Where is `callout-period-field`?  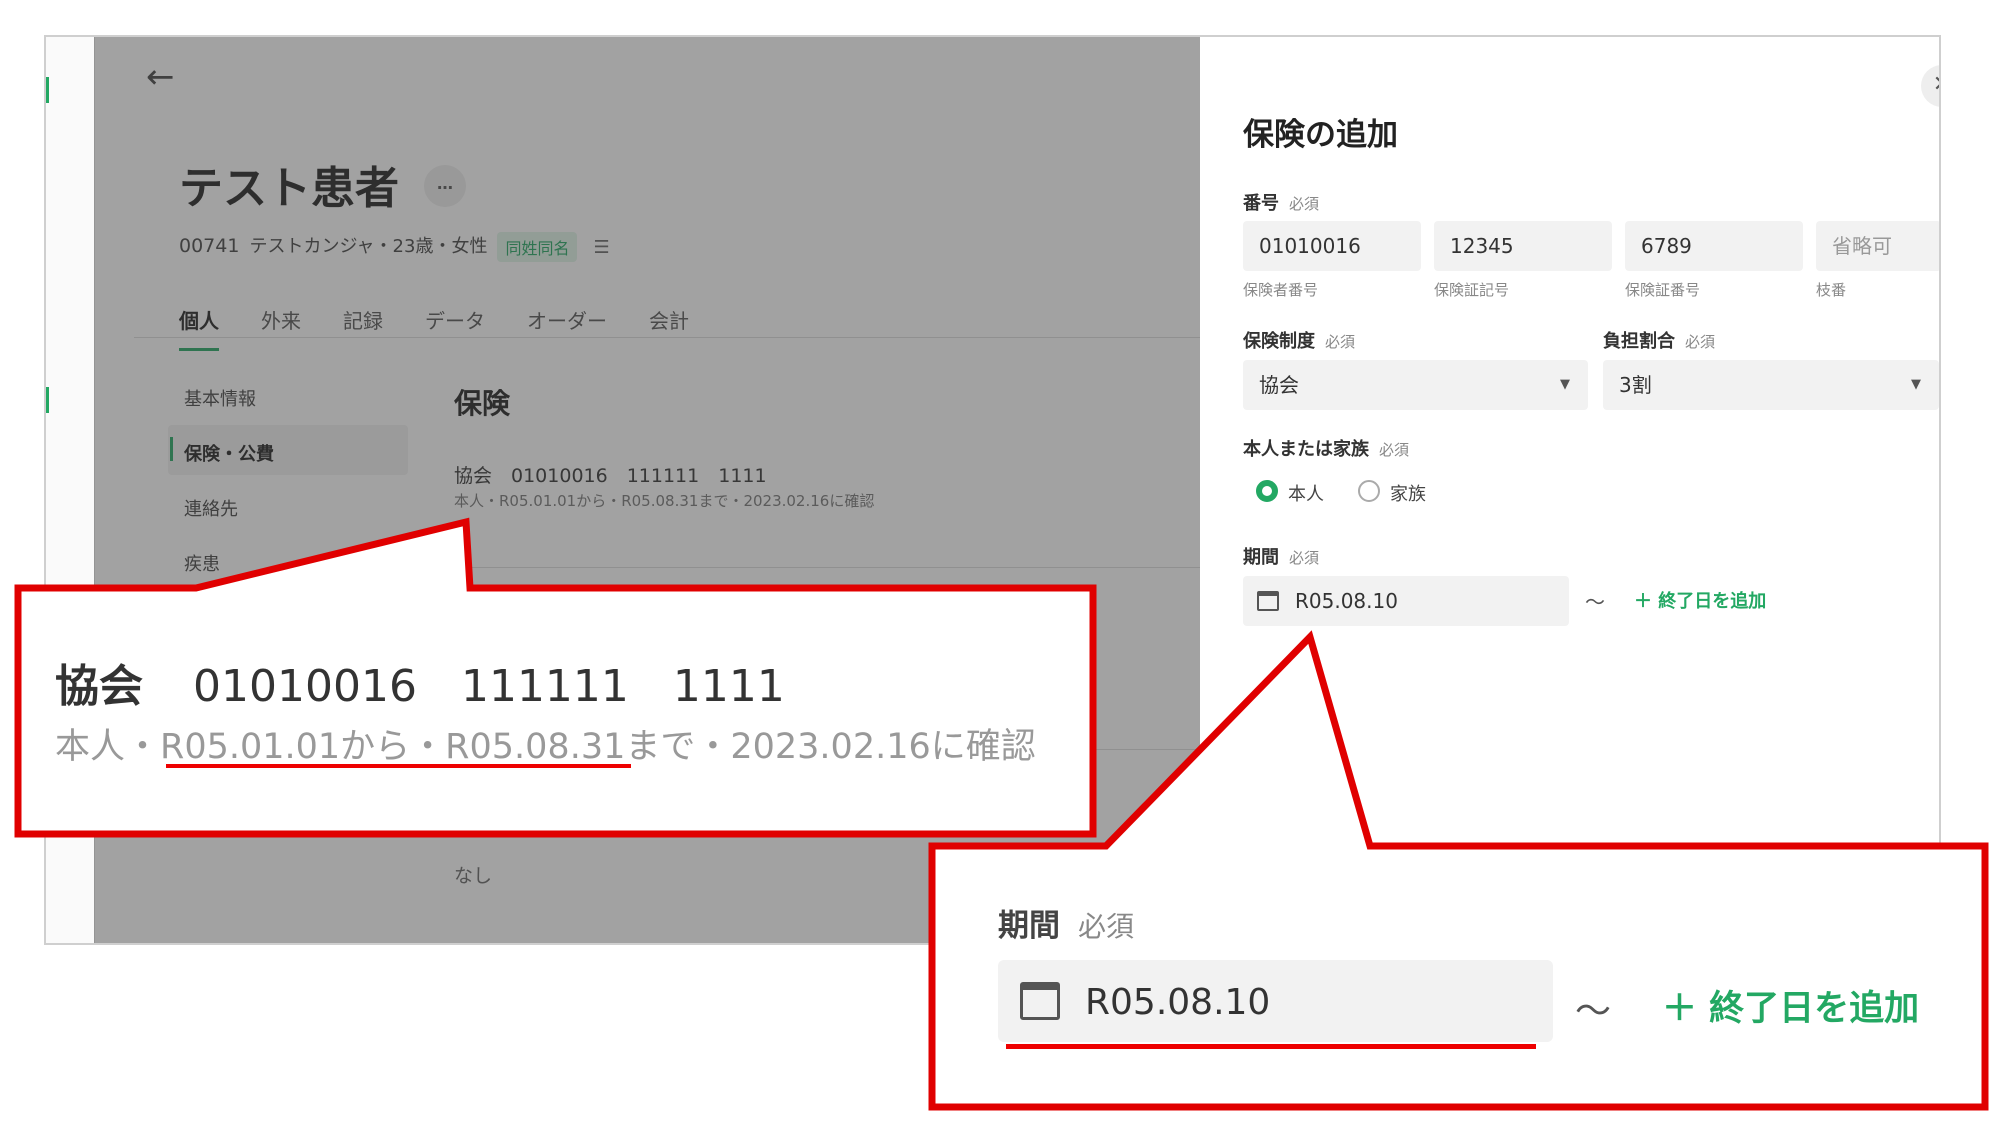 callout-period-field is located at coordinates (1275, 1001).